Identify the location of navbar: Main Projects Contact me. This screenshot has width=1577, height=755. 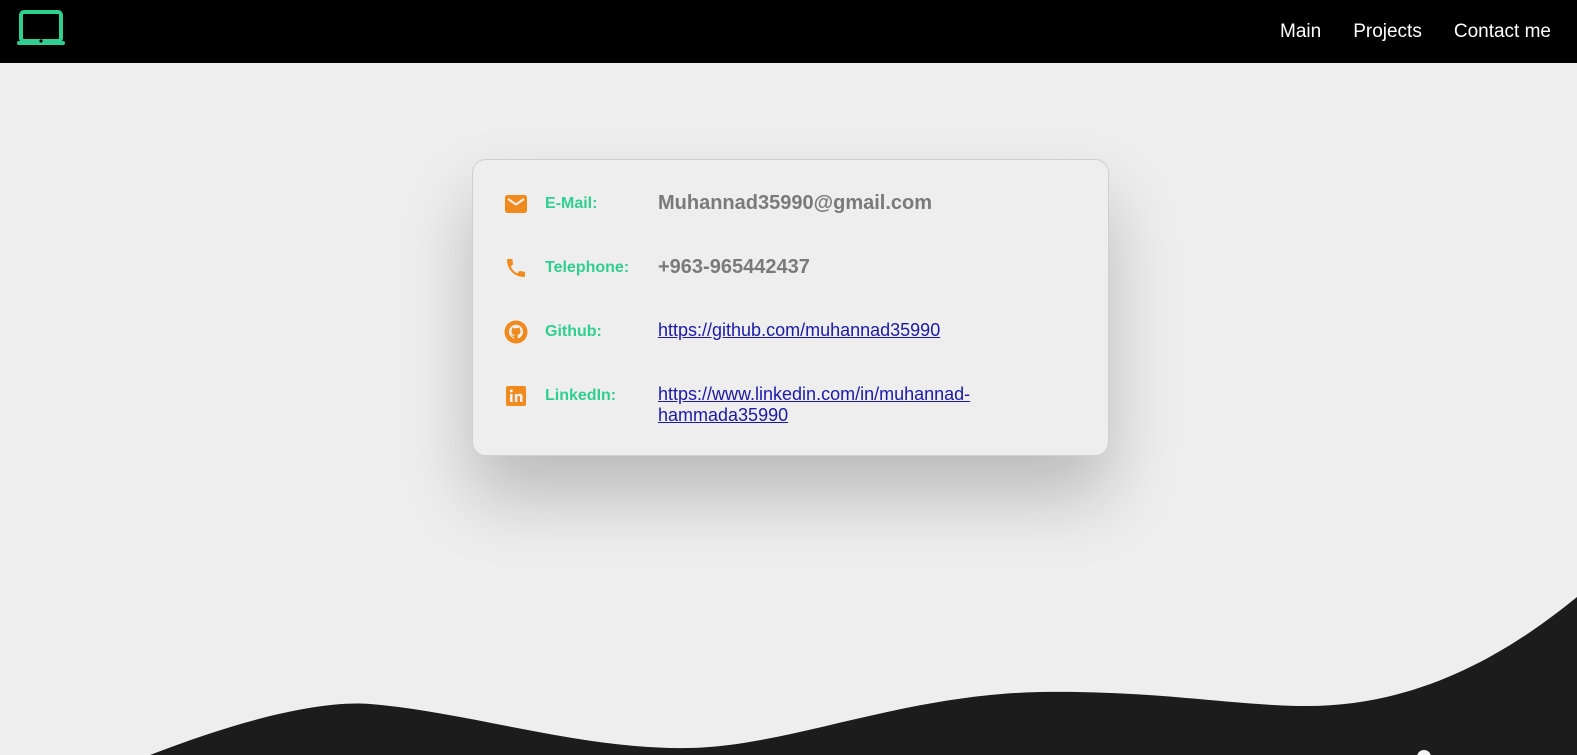
(788, 31).